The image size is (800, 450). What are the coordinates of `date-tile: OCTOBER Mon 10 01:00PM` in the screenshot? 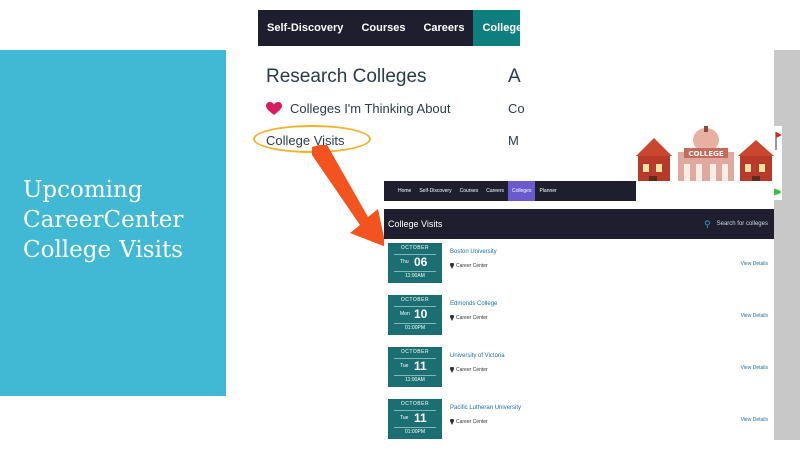 It's located at (415, 315).